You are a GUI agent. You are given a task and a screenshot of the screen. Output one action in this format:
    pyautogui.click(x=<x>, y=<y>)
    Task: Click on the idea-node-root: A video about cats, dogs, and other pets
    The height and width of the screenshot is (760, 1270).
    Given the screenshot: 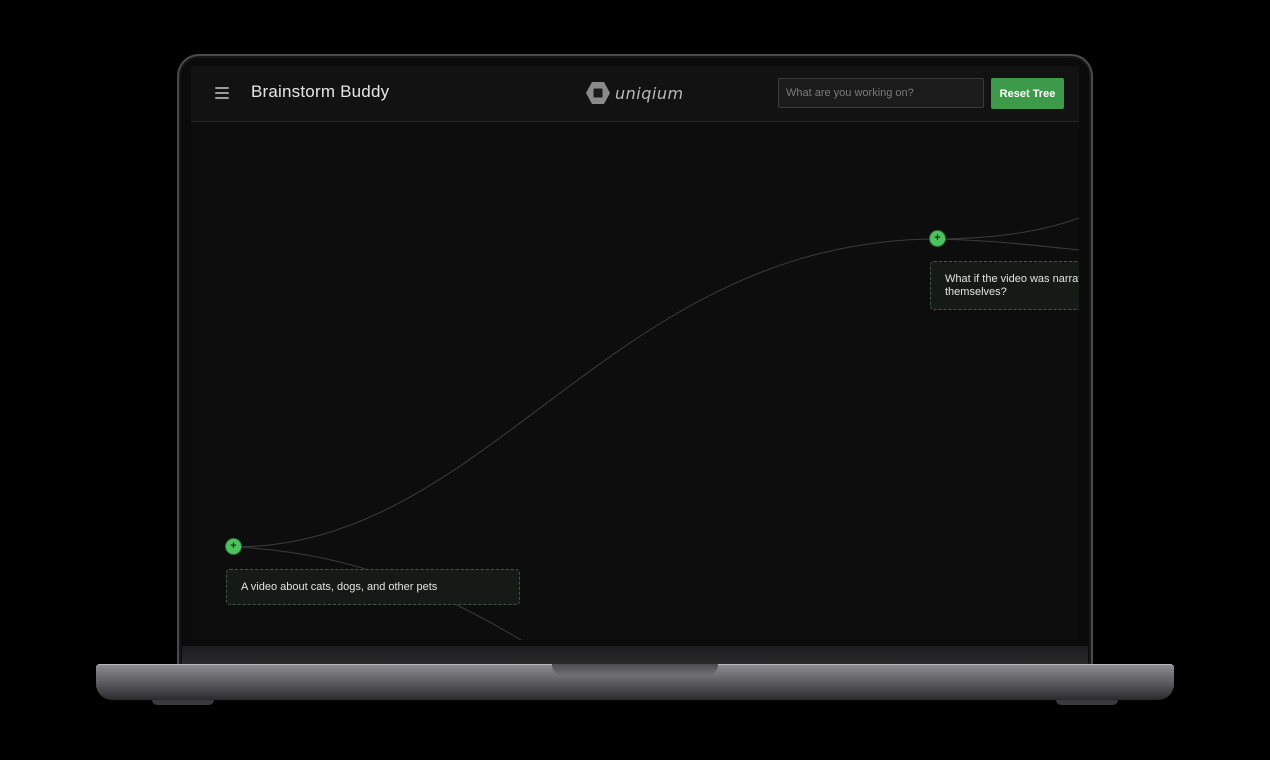 What is the action you would take?
    pyautogui.click(x=373, y=587)
    